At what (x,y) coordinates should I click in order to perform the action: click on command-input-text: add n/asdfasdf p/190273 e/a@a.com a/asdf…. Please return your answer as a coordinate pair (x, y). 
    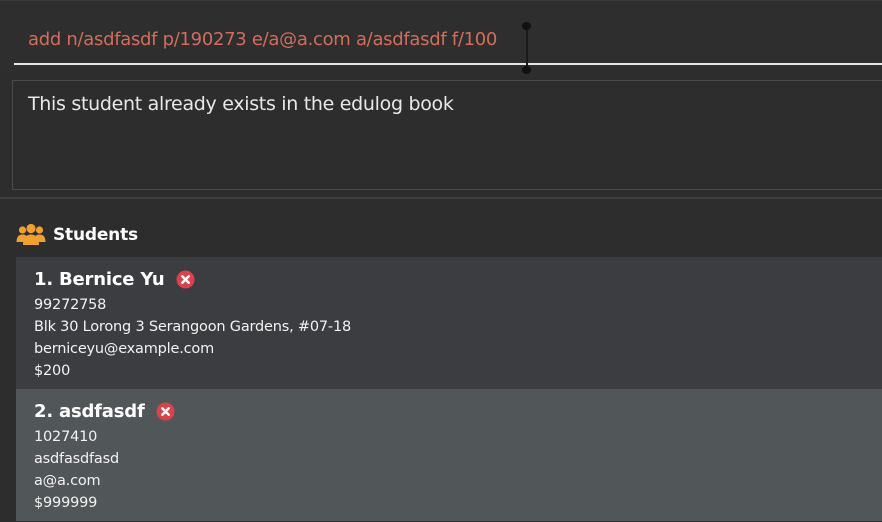
    Looking at the image, I should click on (262, 39).